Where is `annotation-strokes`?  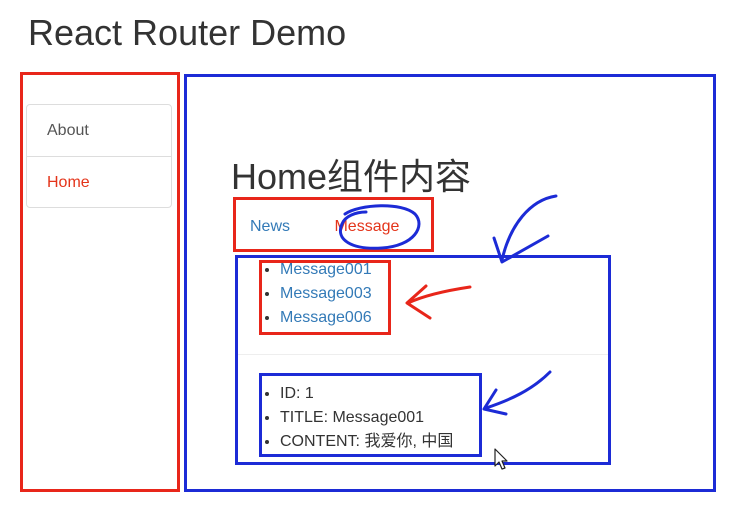
annotation-strokes is located at coordinates (448, 305).